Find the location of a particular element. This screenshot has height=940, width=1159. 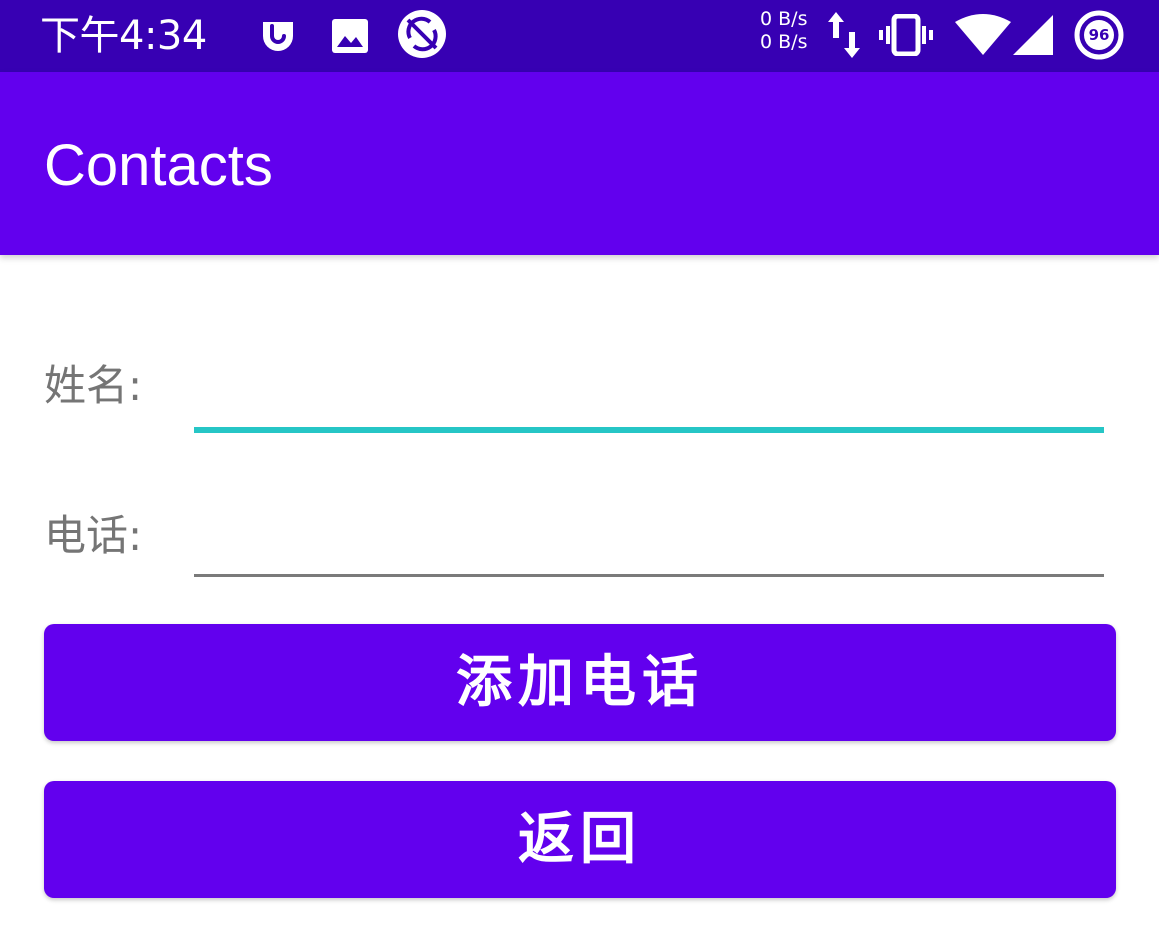

net-down-text: 0 B/s is located at coordinates (784, 42).